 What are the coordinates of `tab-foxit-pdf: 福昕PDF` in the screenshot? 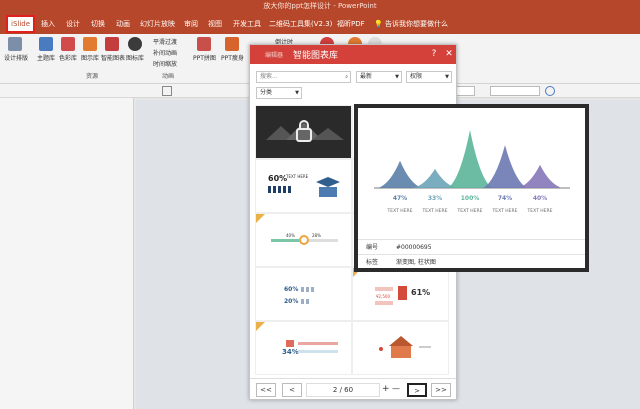 It's located at (351, 24).